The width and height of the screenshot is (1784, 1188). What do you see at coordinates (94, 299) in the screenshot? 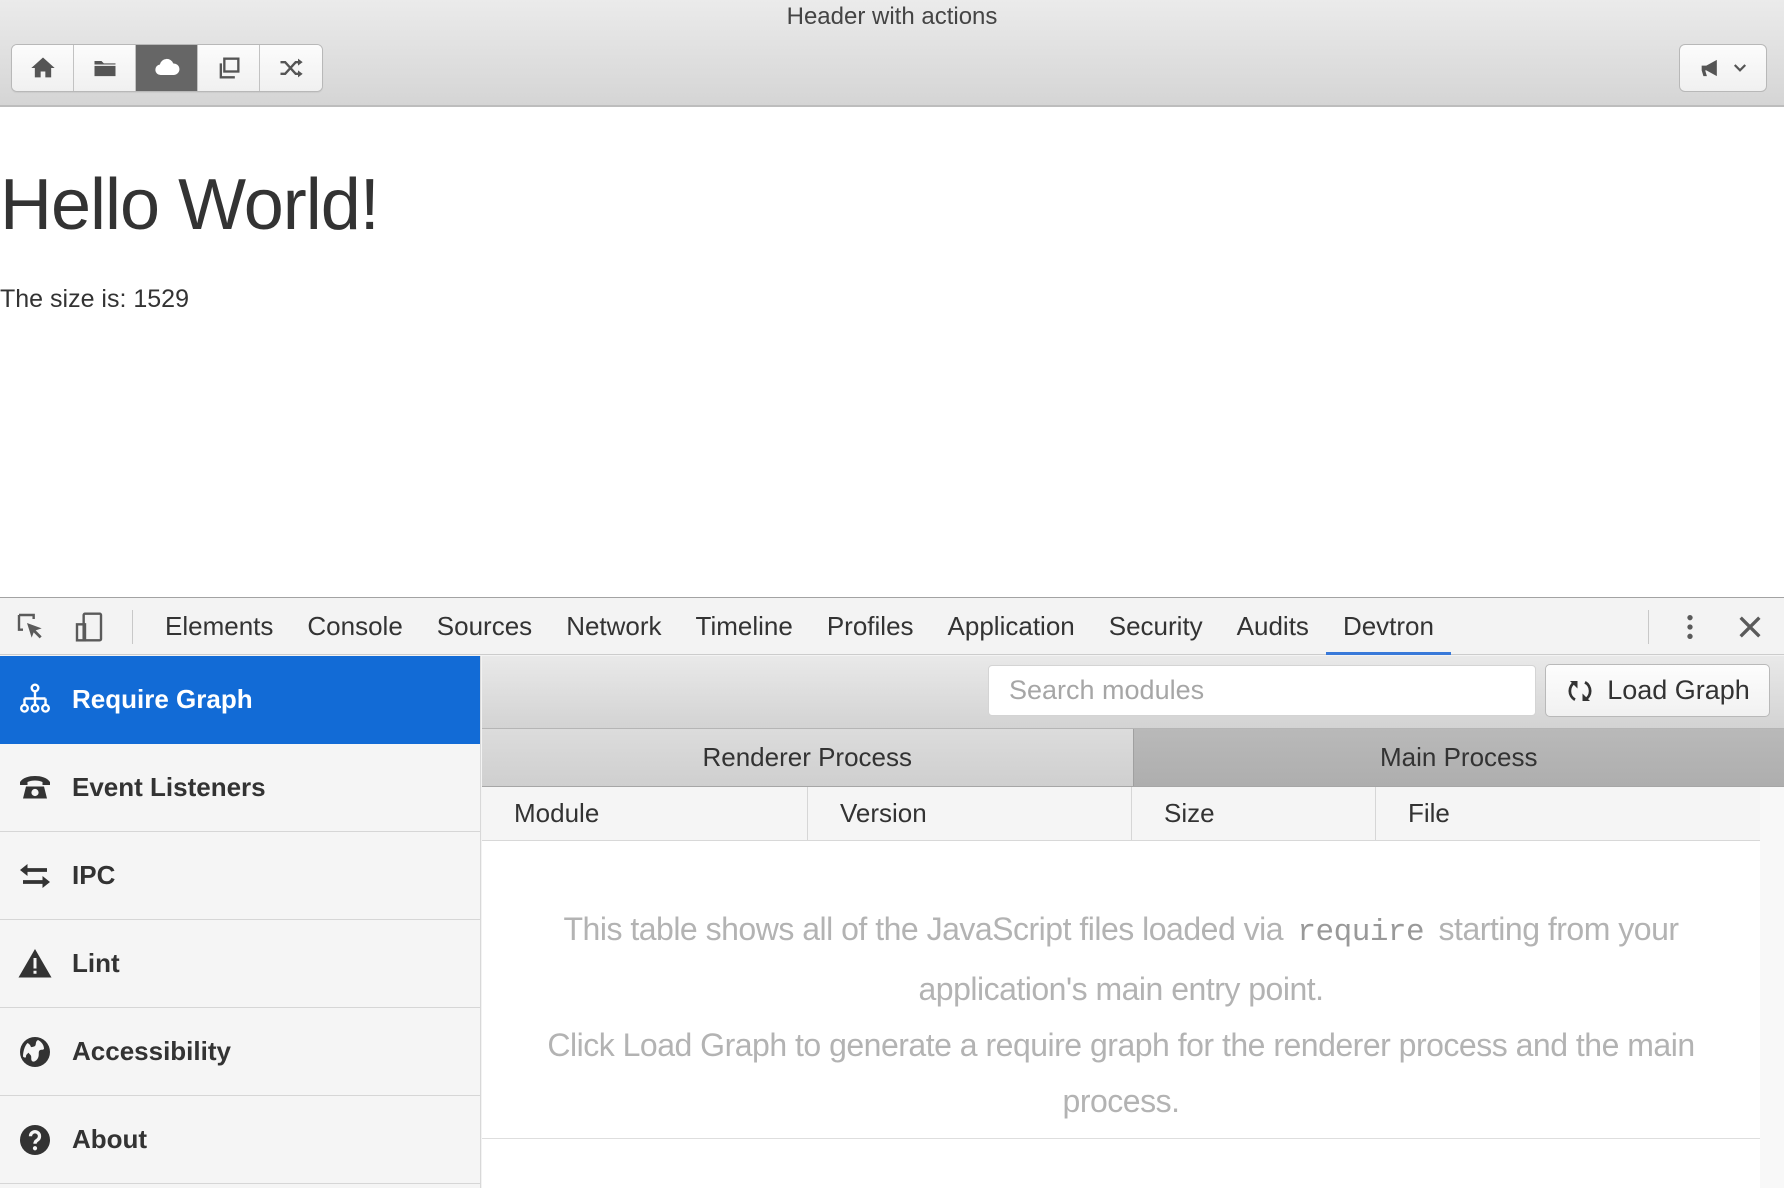
I see `size-text: The size is: 1529` at bounding box center [94, 299].